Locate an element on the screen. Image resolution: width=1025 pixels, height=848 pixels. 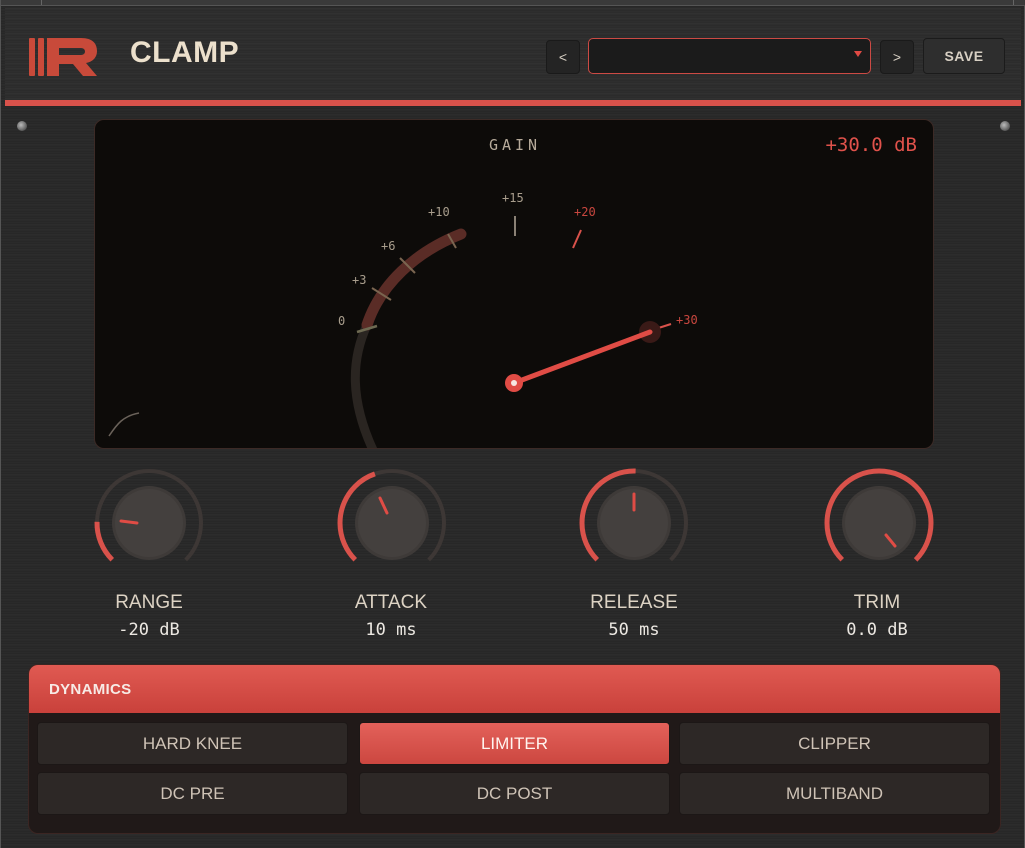
dc-post-button: DC POST is located at coordinates (514, 793).